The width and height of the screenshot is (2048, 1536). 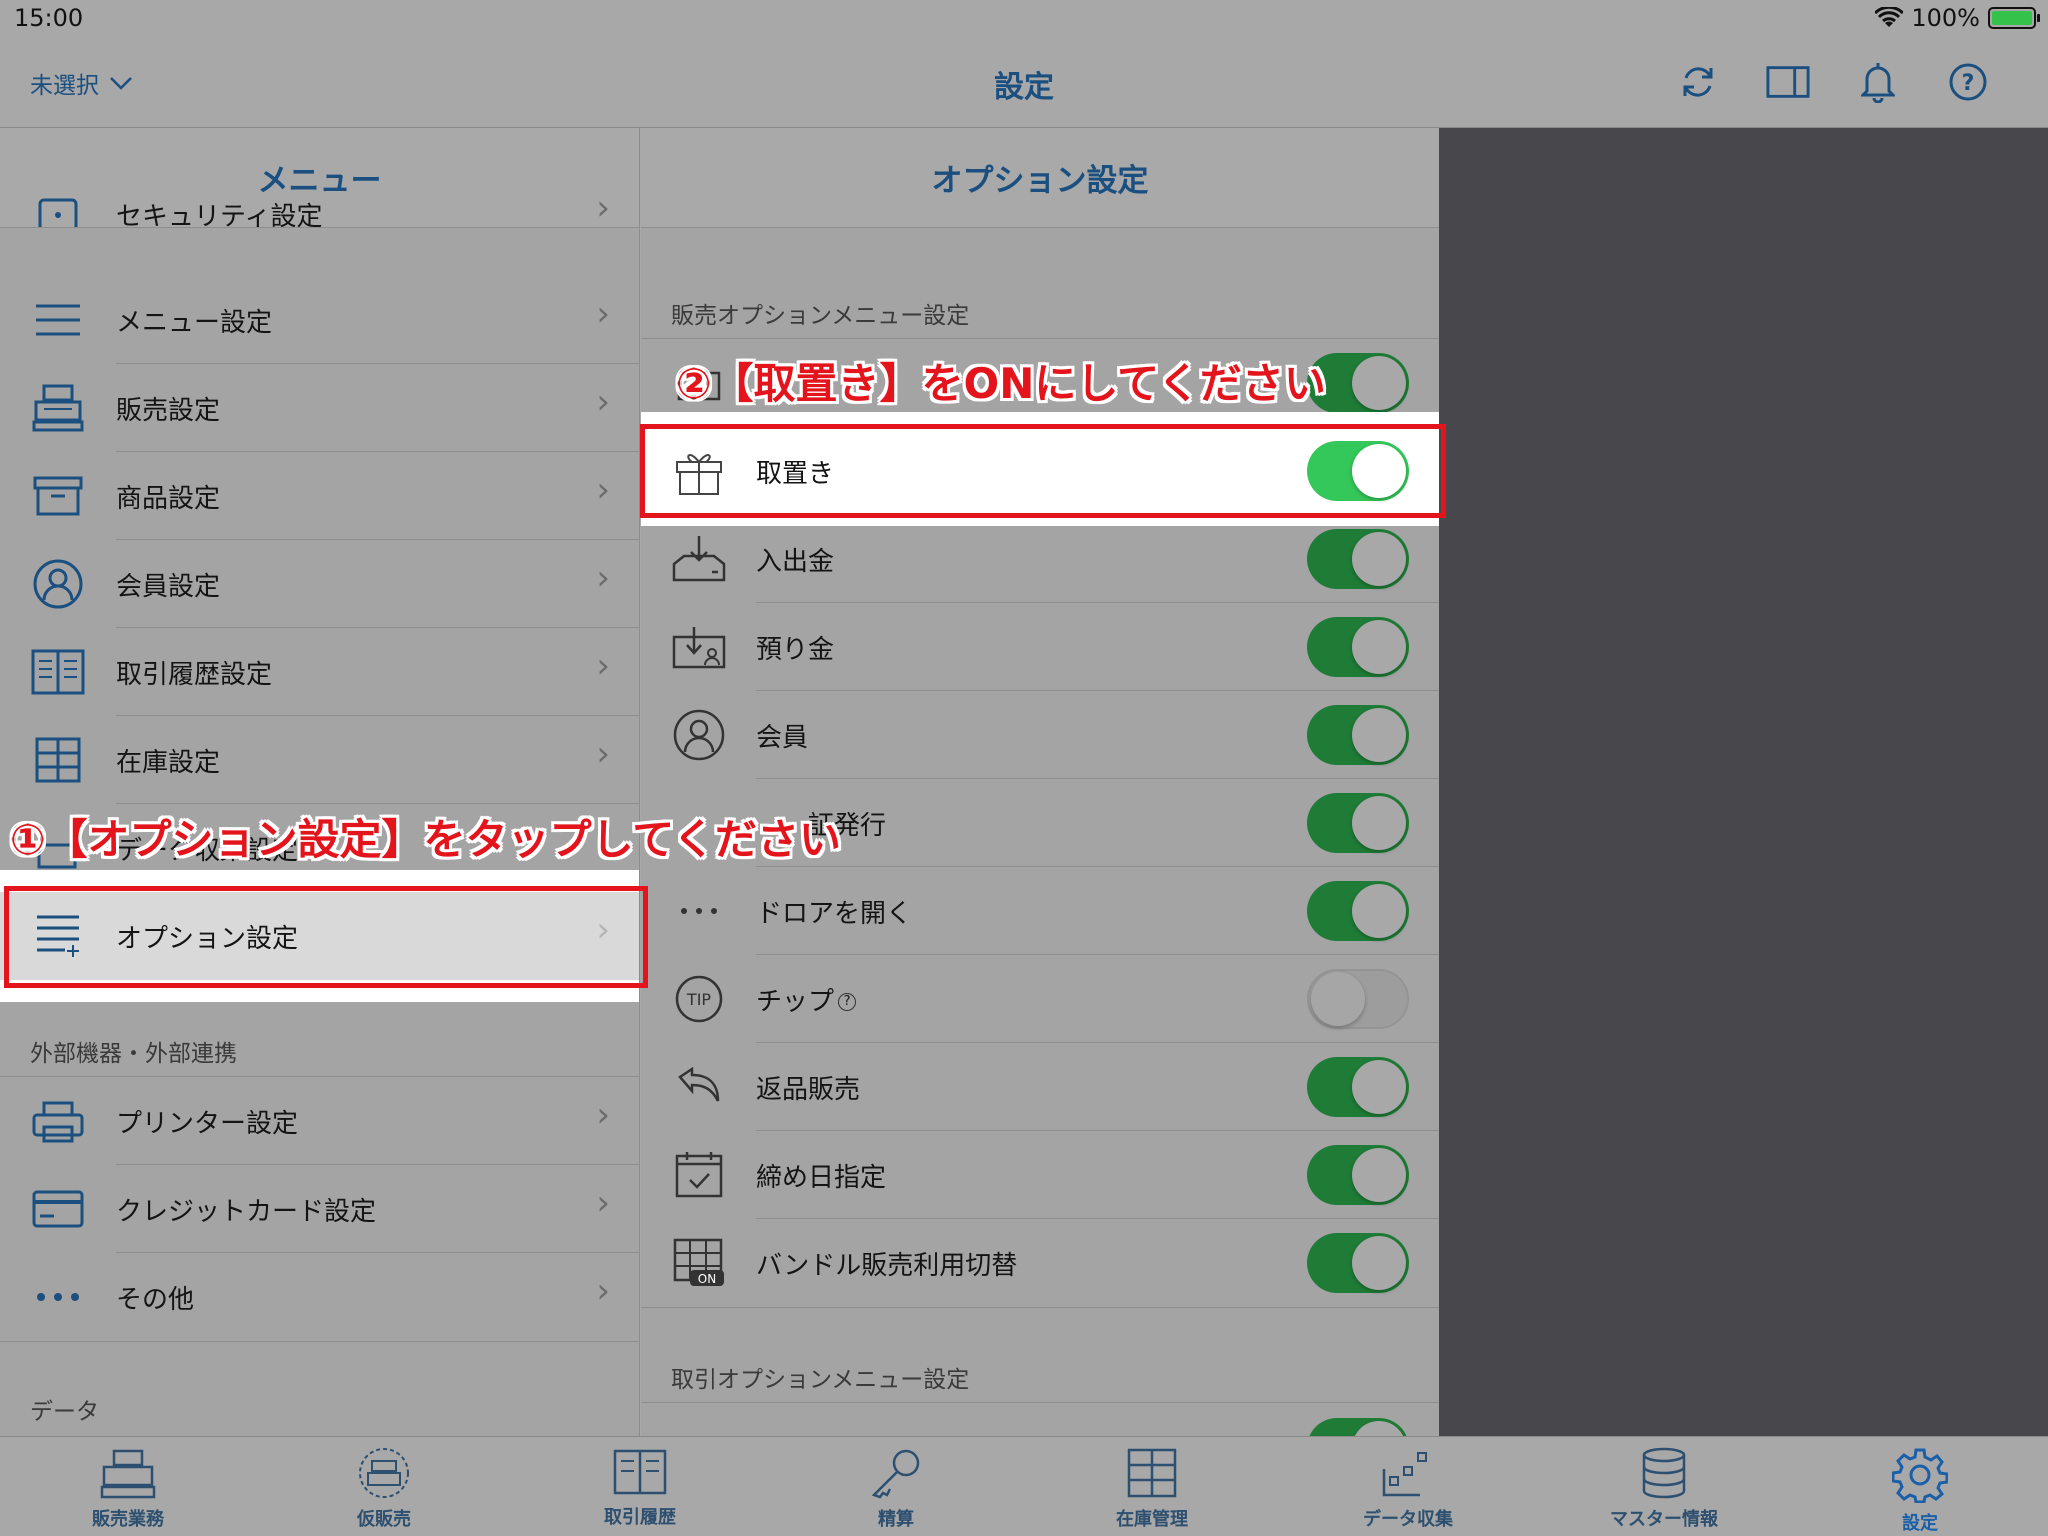 What do you see at coordinates (319, 1121) in the screenshot?
I see `menu-item-printer: プリンター設定 ›` at bounding box center [319, 1121].